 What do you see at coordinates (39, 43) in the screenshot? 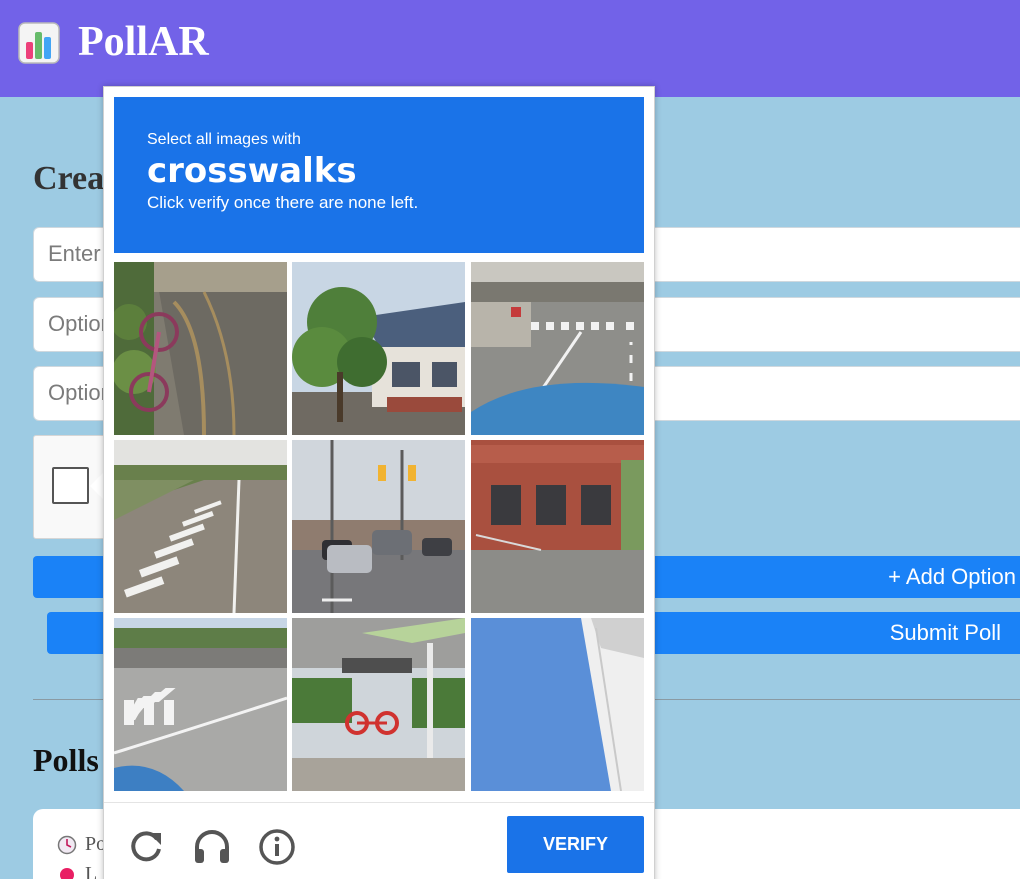
I see `bar-chart-logo-icon` at bounding box center [39, 43].